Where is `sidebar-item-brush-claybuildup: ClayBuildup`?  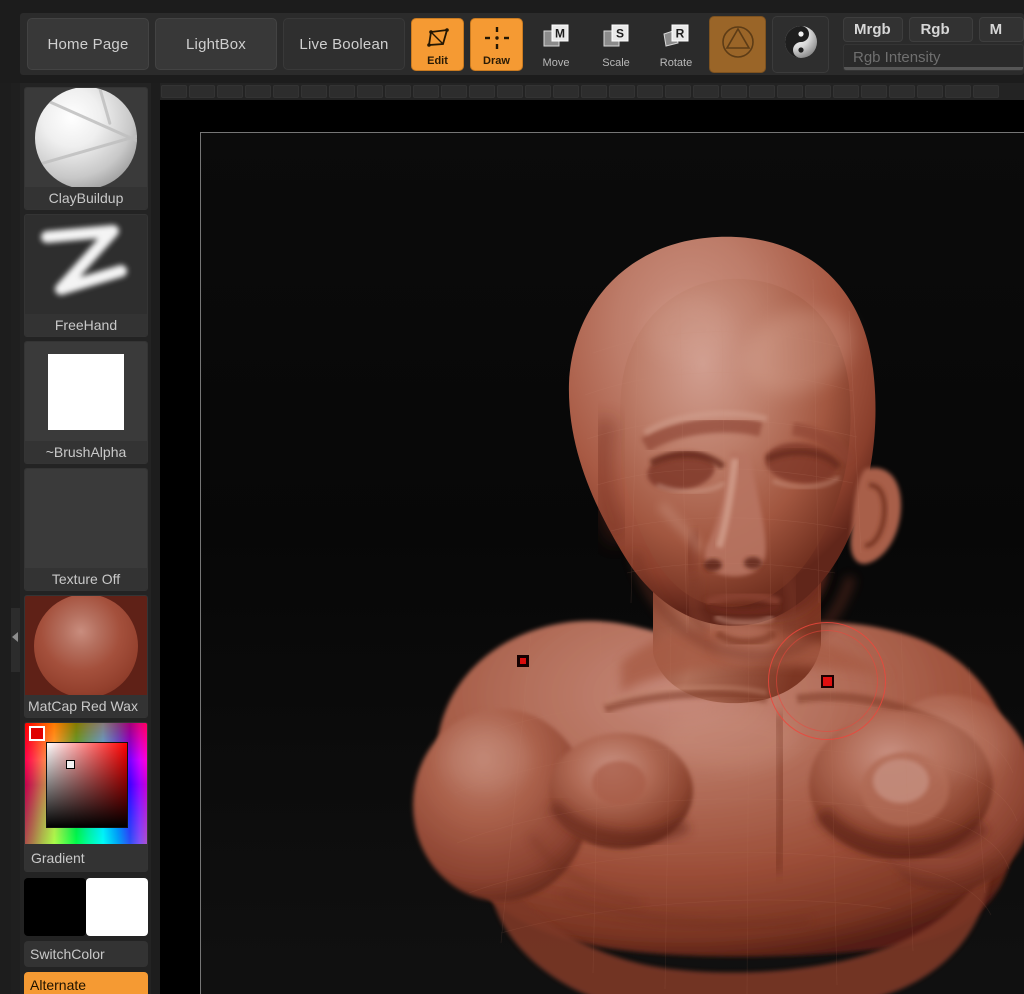
sidebar-item-brush-claybuildup: ClayBuildup is located at coordinates (86, 148).